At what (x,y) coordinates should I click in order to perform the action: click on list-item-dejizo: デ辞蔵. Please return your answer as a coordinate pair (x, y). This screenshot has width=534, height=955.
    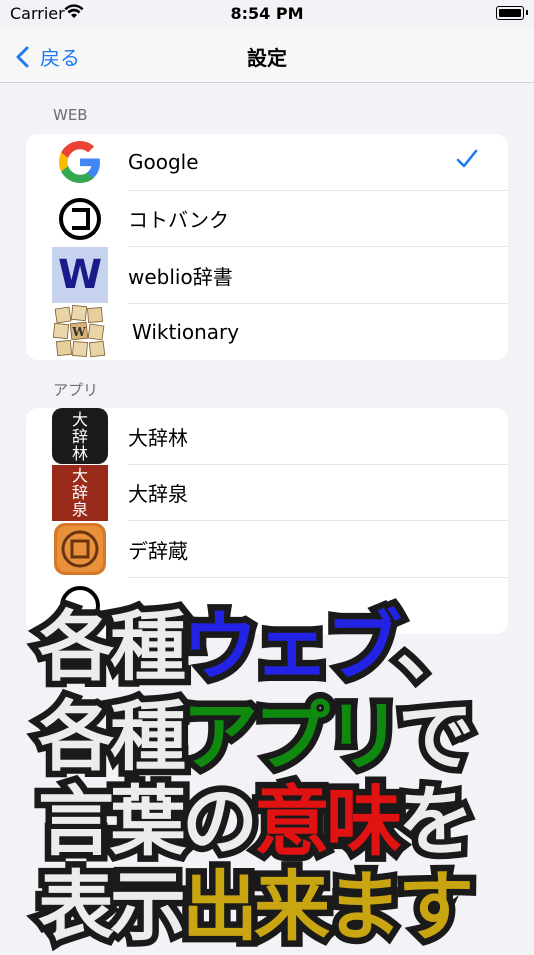
    Looking at the image, I should click on (267, 549).